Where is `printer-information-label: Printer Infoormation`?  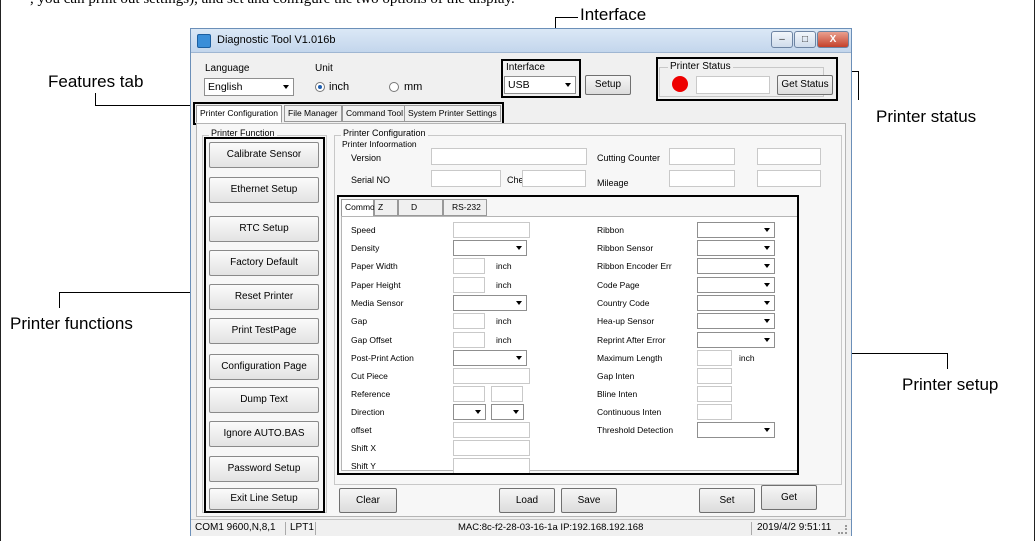 printer-information-label: Printer Infoormation is located at coordinates (379, 144).